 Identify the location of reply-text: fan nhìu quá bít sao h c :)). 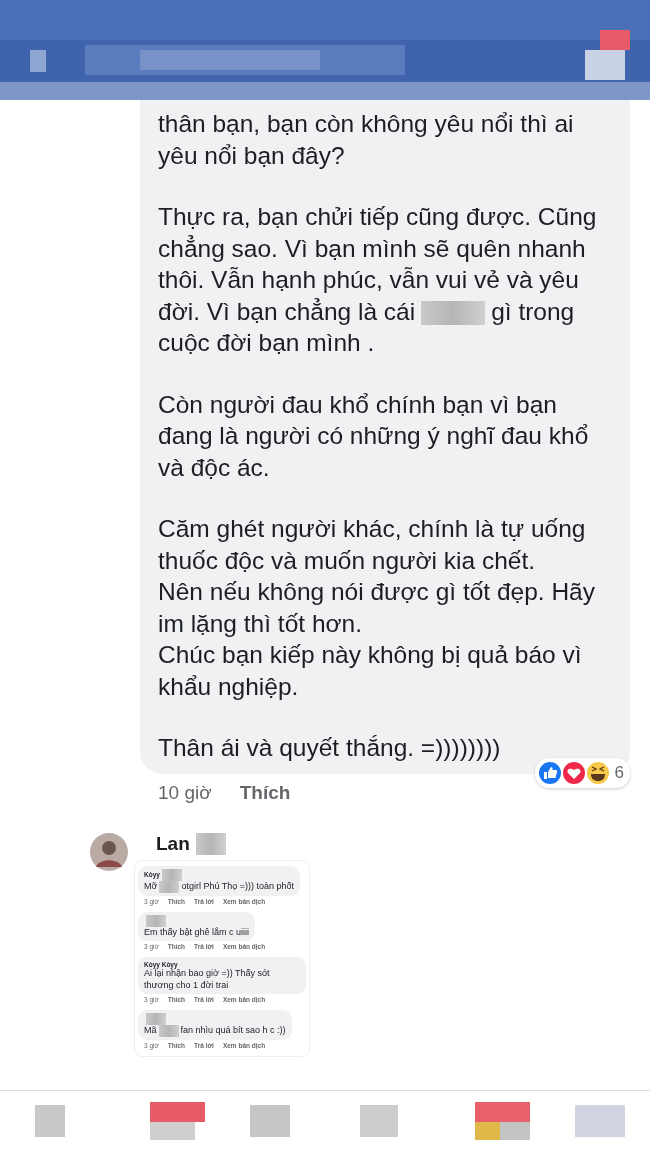
(233, 1030).